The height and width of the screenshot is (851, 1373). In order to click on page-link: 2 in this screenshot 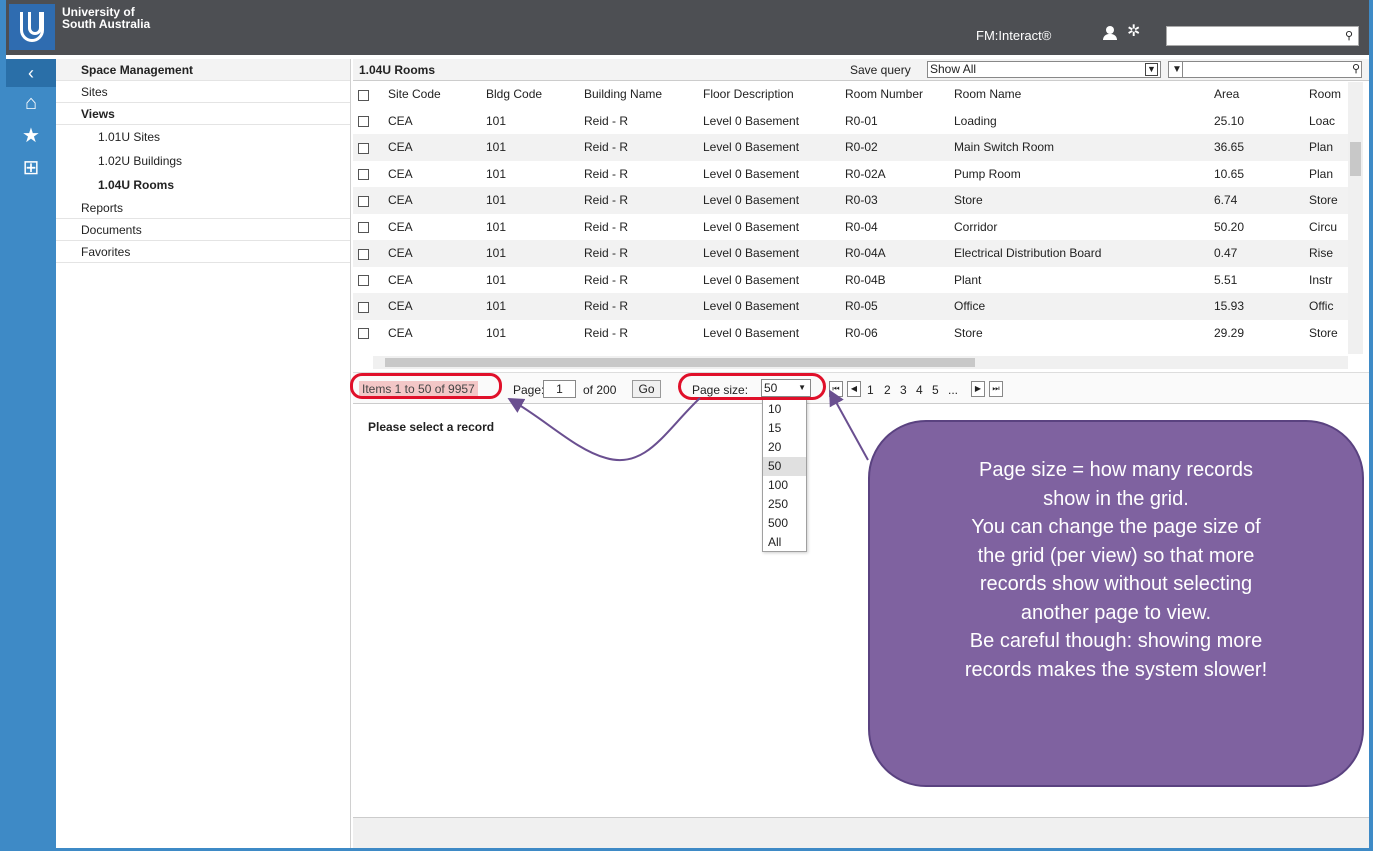, I will do `click(887, 390)`.